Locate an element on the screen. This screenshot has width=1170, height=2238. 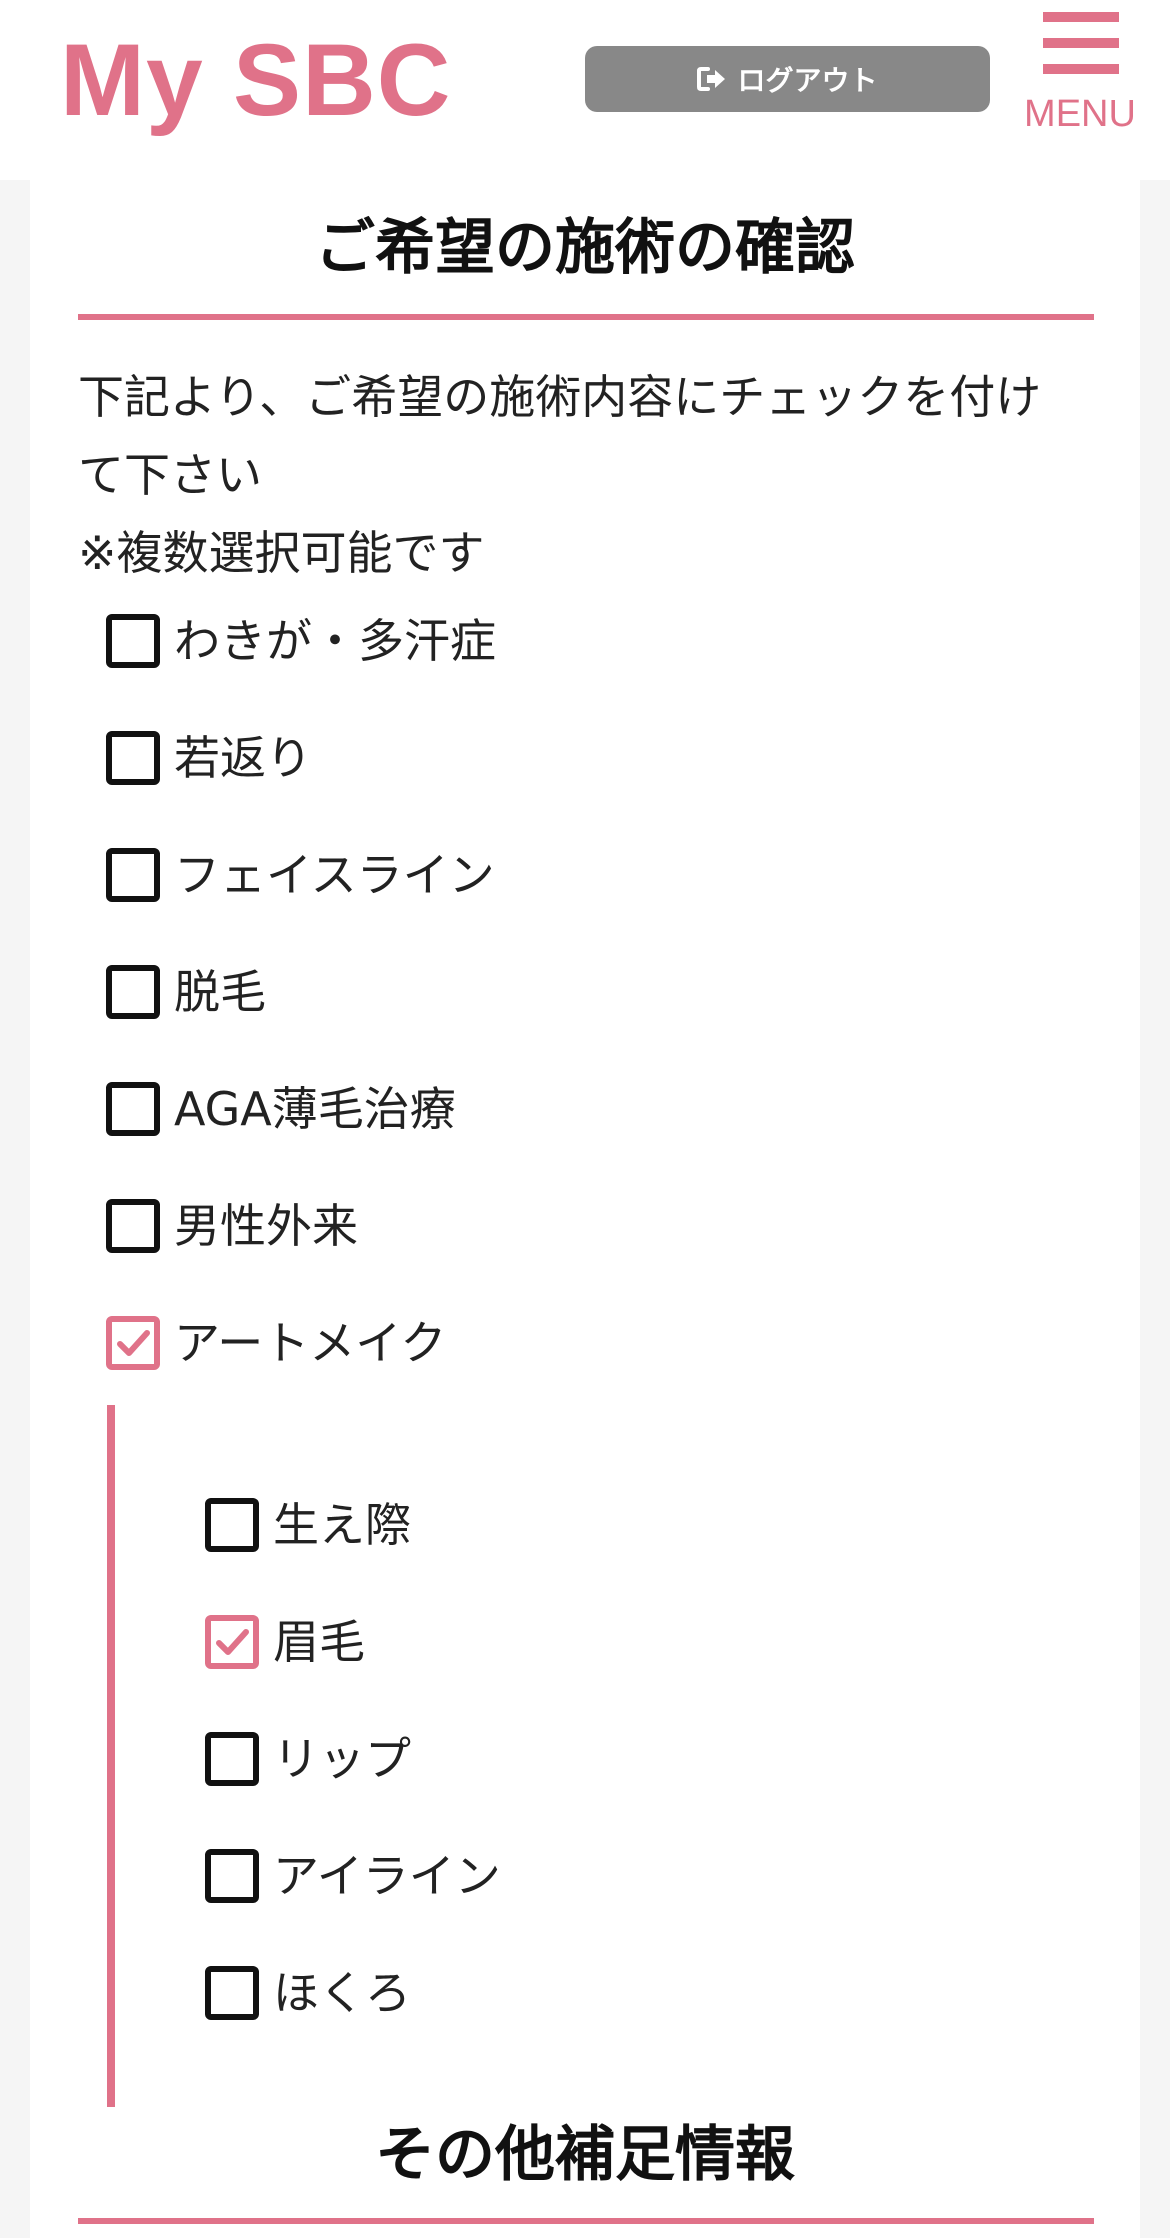
option-label: 若返り is located at coordinates (243, 758).